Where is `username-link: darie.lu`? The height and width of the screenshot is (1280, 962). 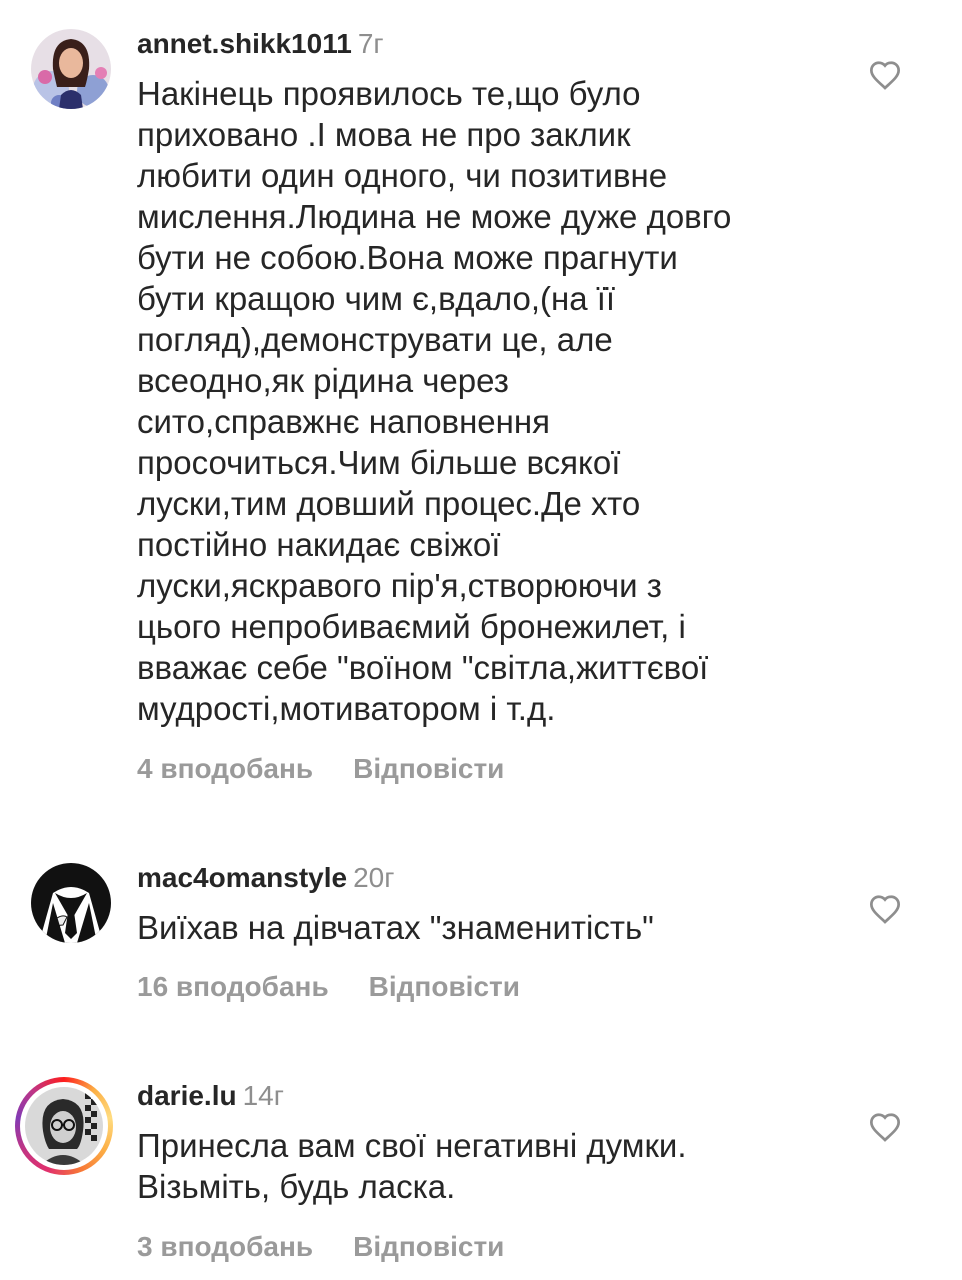
username-link: darie.lu is located at coordinates (187, 1095).